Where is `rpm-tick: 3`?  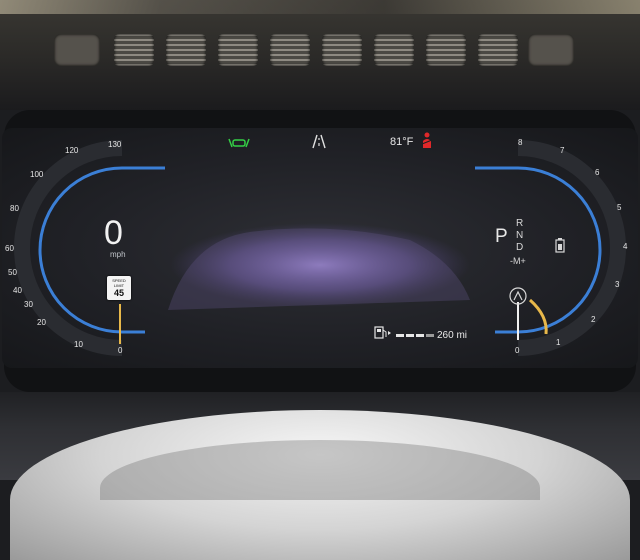 rpm-tick: 3 is located at coordinates (617, 284).